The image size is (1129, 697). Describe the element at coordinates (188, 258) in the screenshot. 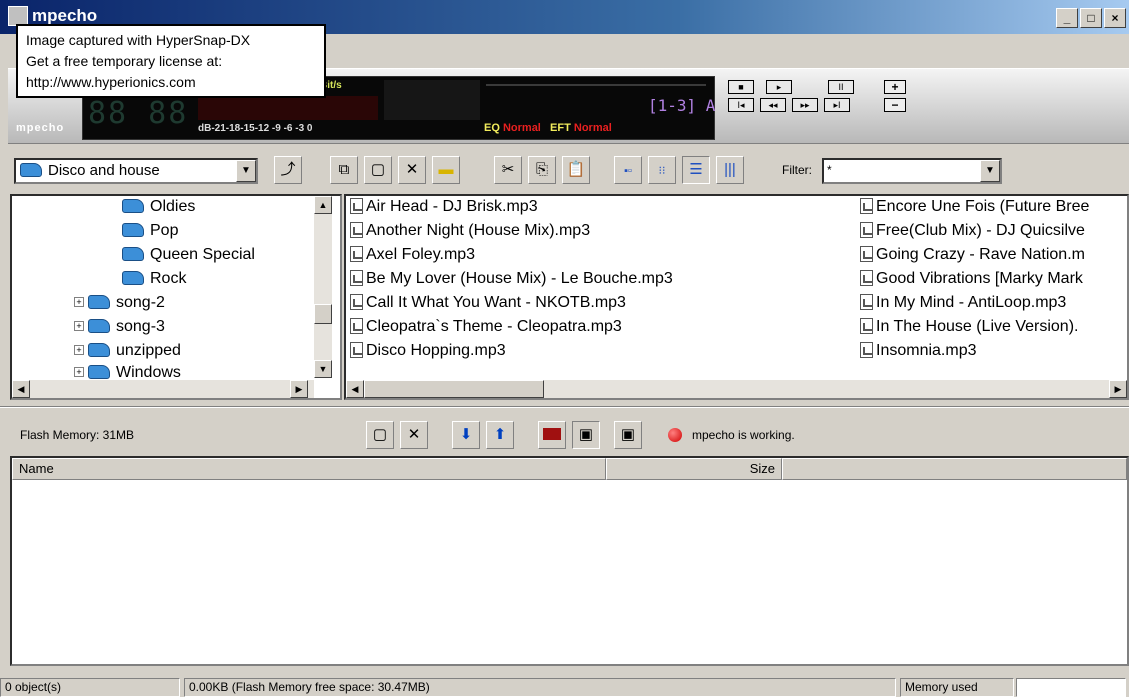

I see `tree-item: Queen Special` at that location.